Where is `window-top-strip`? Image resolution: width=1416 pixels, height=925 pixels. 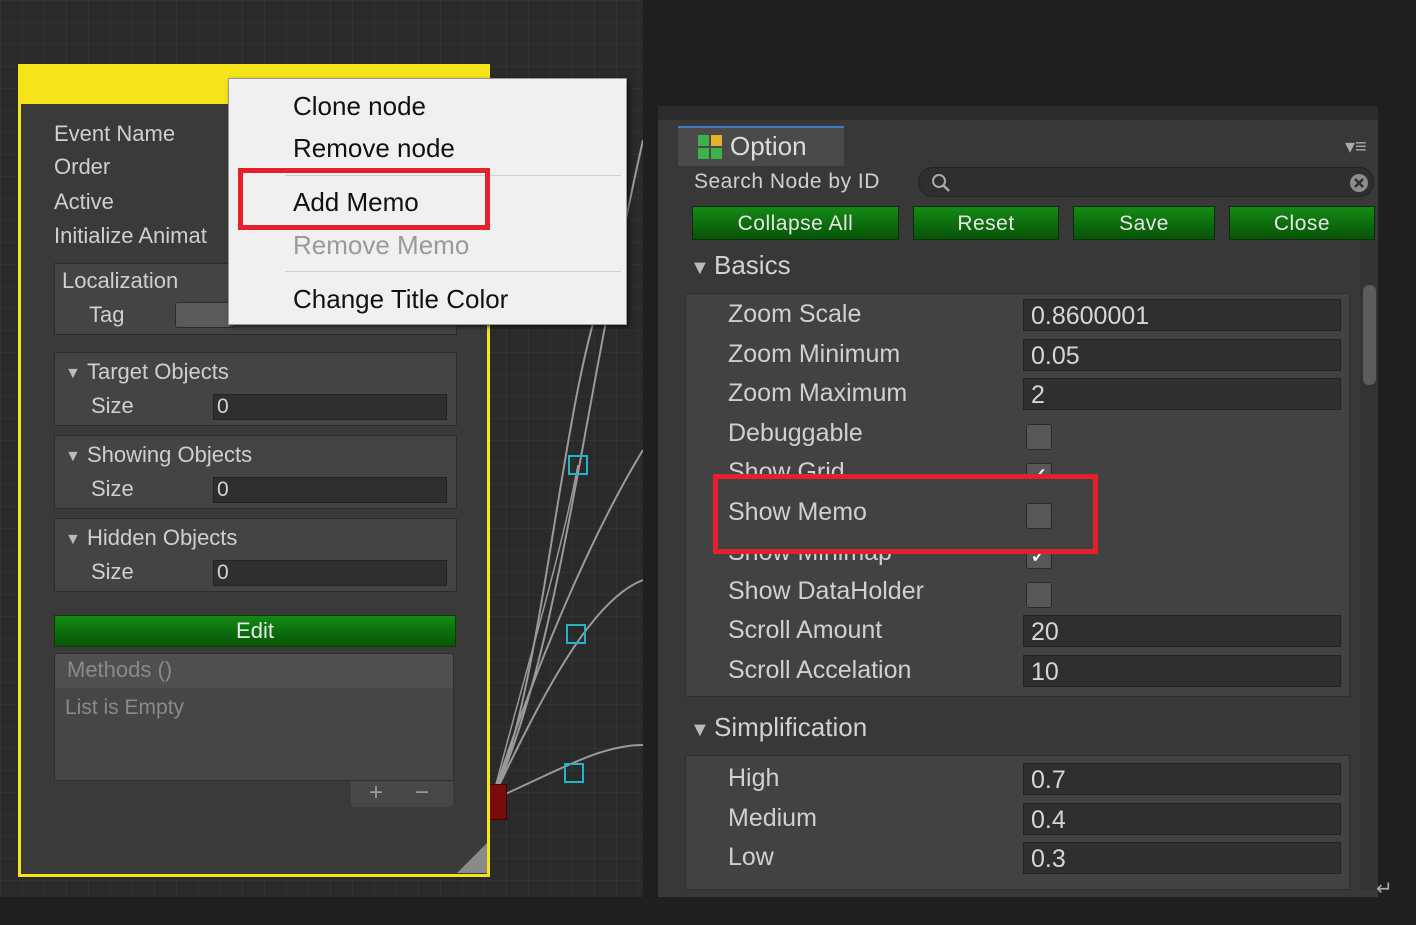
window-top-strip is located at coordinates (1018, 113).